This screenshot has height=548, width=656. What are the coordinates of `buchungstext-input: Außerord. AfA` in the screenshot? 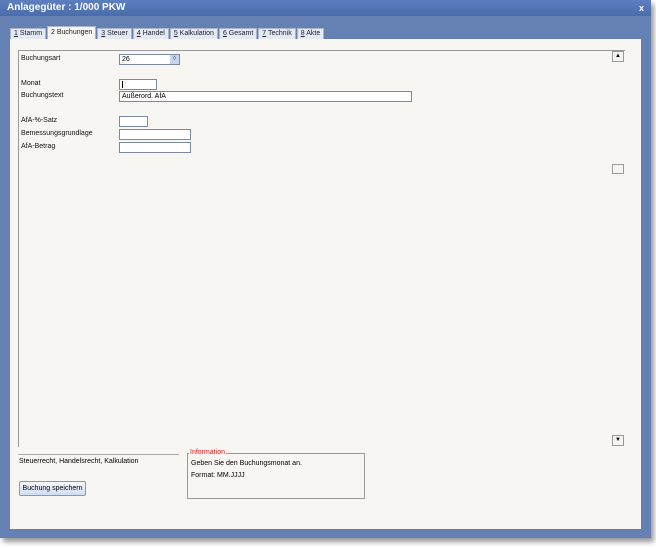 It's located at (265, 96).